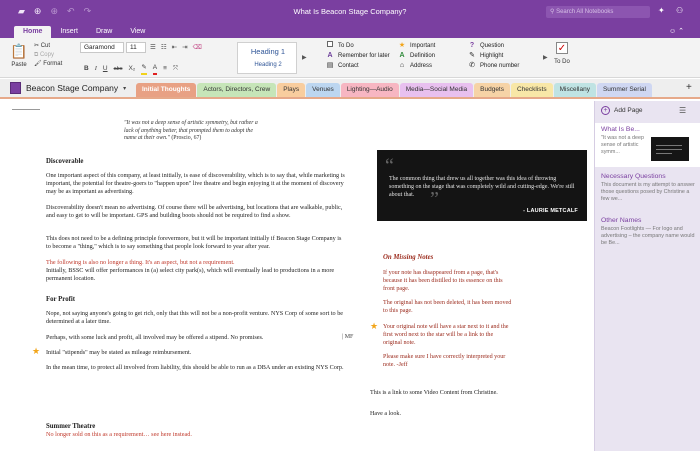 Image resolution: width=700 pixels, height=451 pixels. What do you see at coordinates (330, 46) in the screenshot?
I see `checkbox-icon` at bounding box center [330, 46].